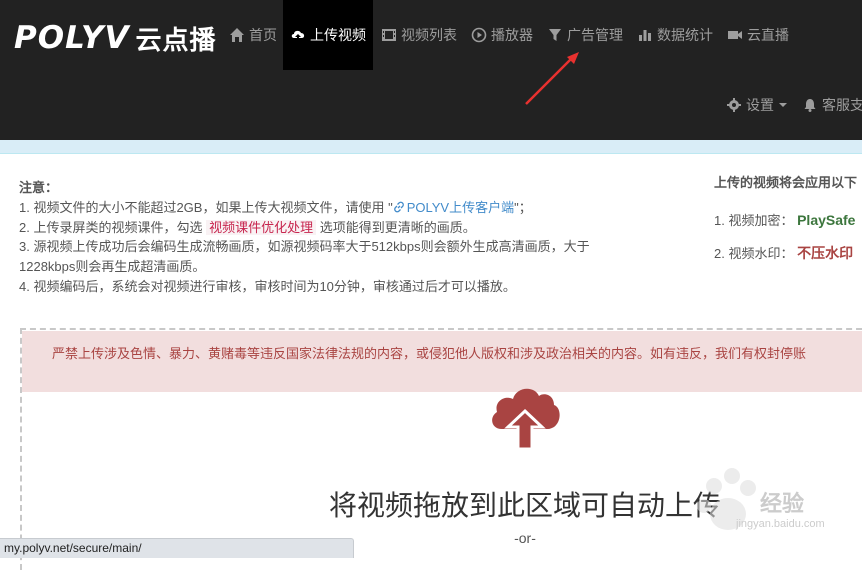 This screenshot has height=570, width=862. I want to click on applied-settings-title: 上传的视频将会应用以下, so click(786, 182).